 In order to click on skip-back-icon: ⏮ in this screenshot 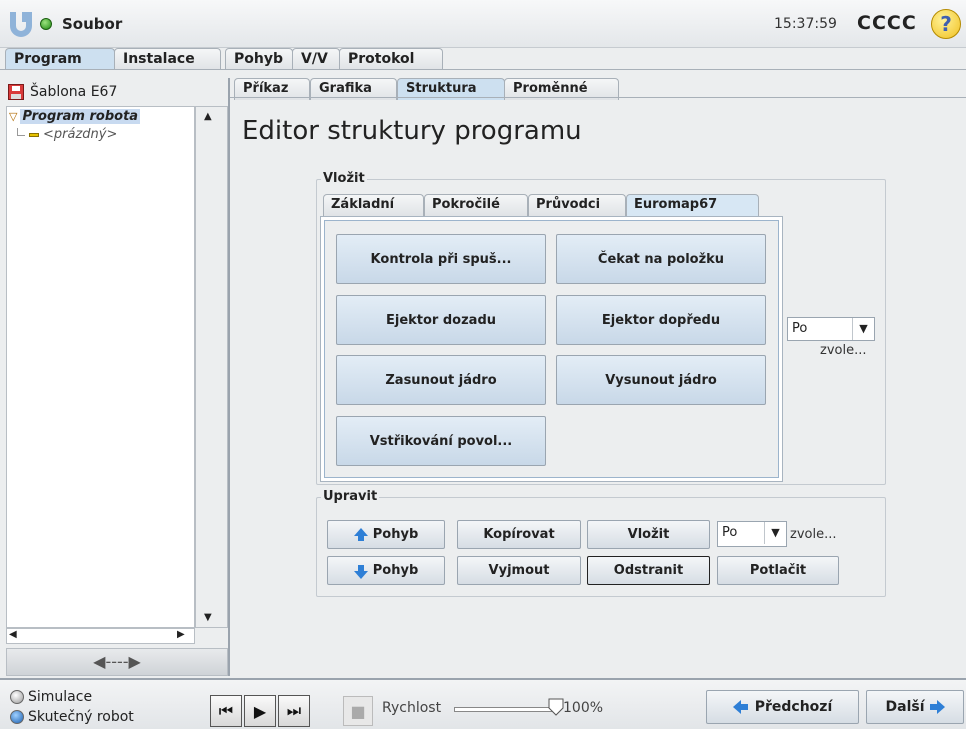, I will do `click(226, 711)`.